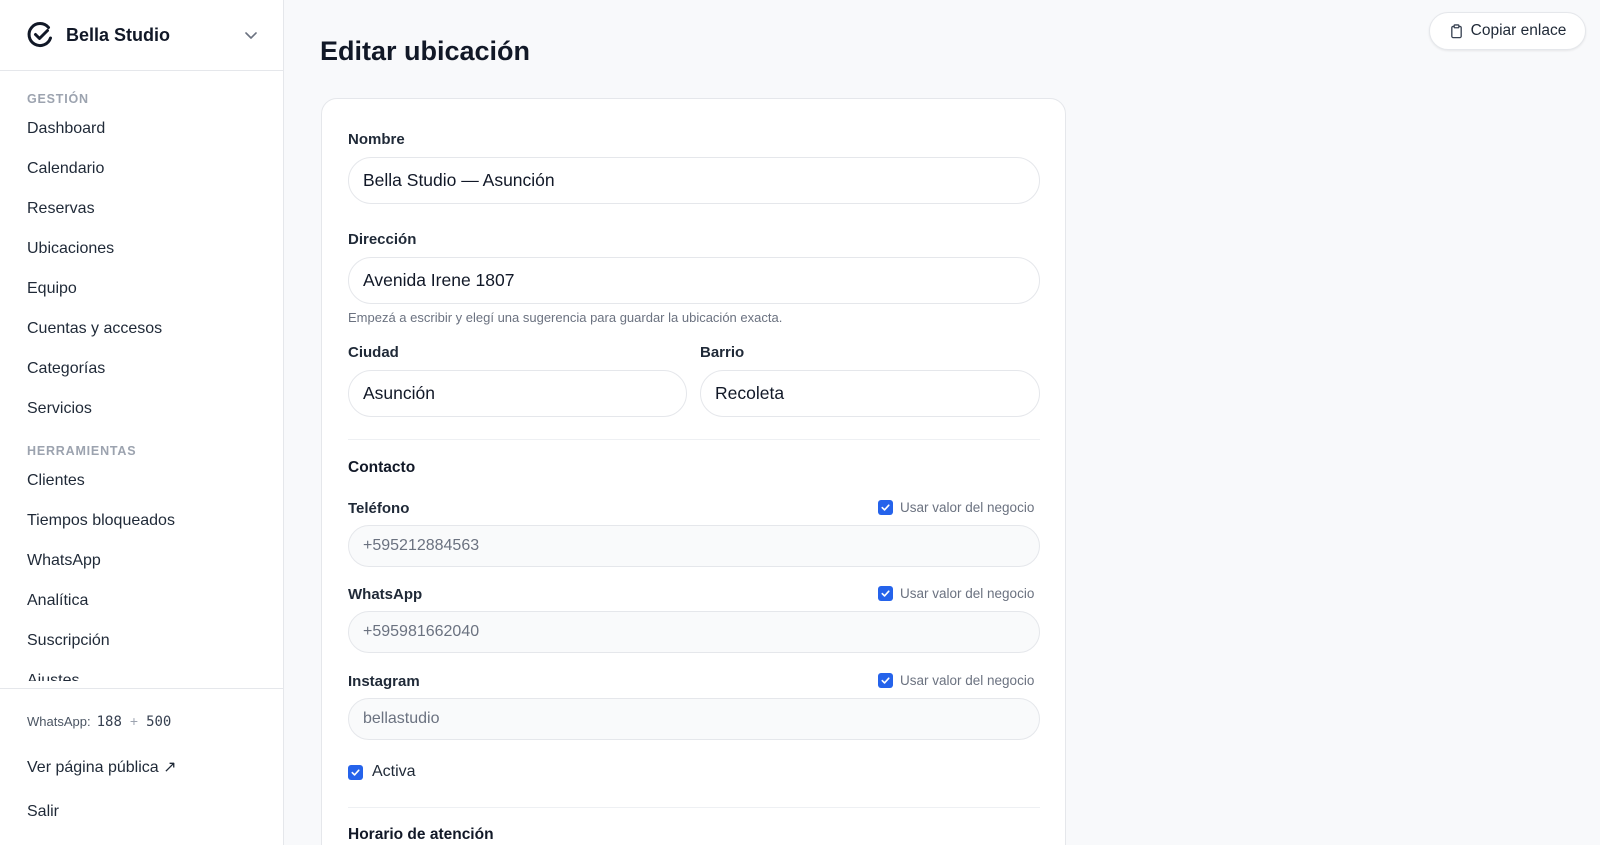 Image resolution: width=1600 pixels, height=845 pixels. Describe the element at coordinates (373, 352) in the screenshot. I see `ciudad-label: Ciudad` at that location.